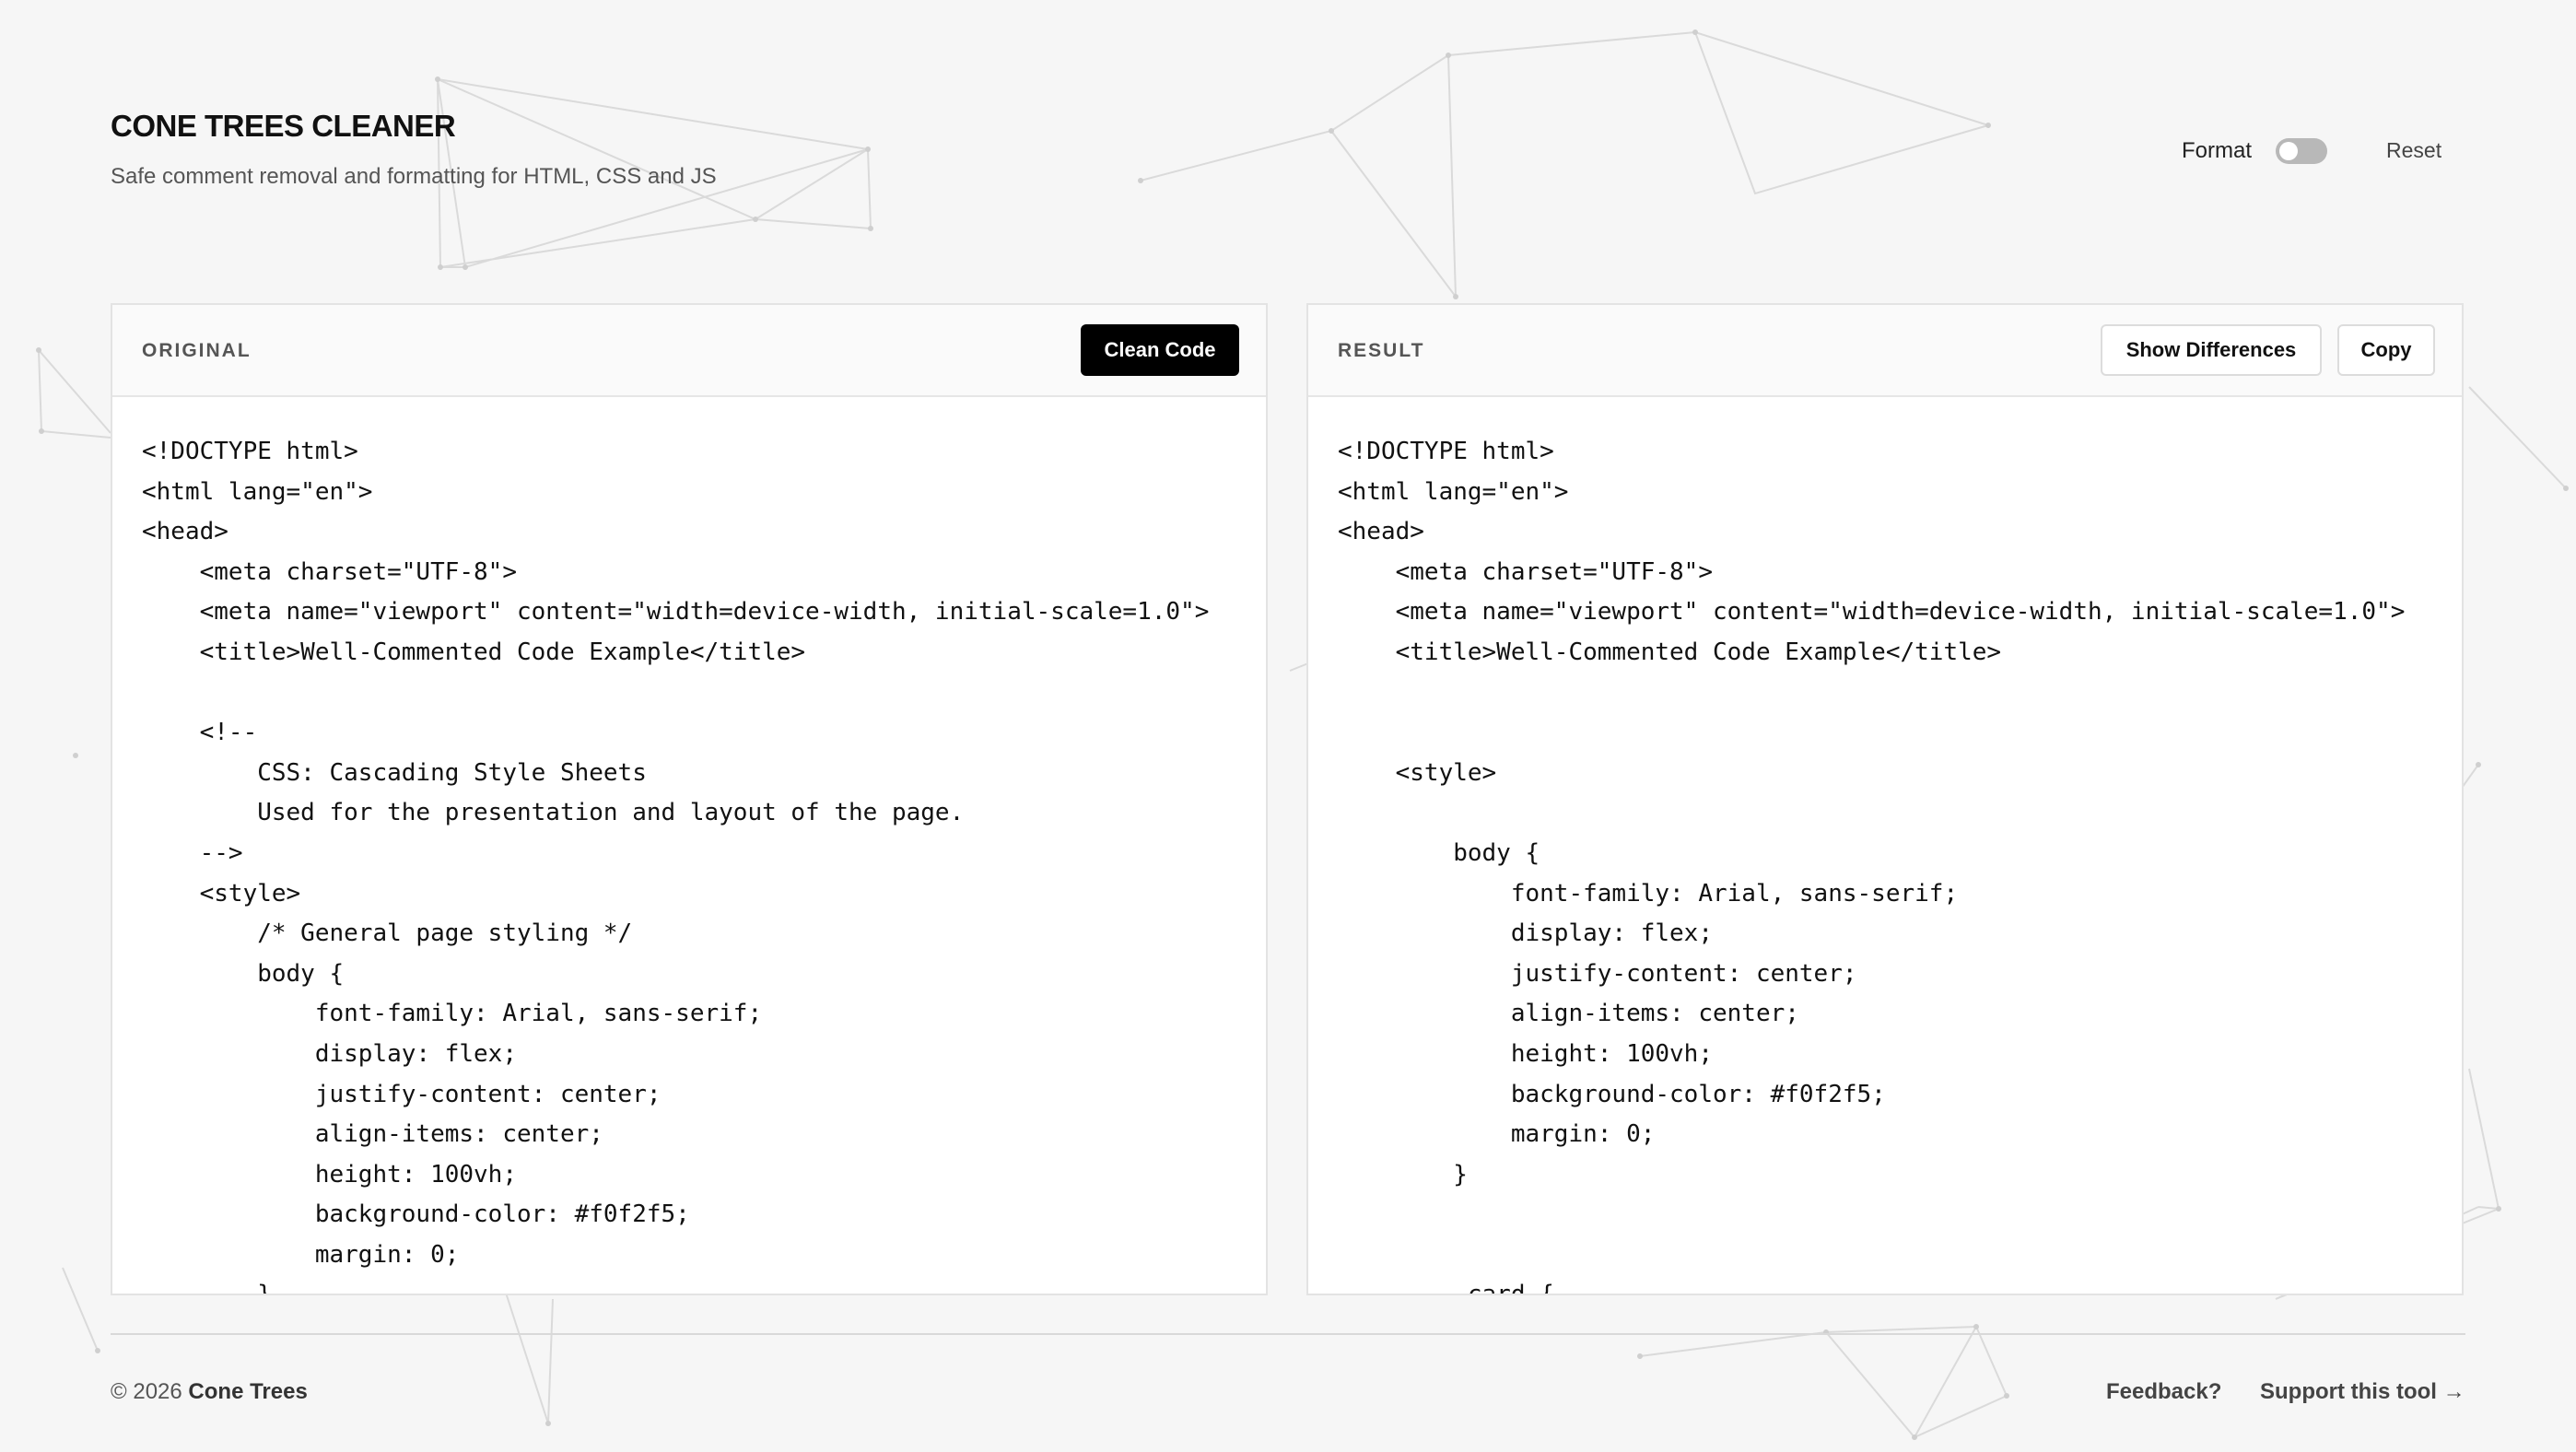  Describe the element at coordinates (1288, 1334) in the screenshot. I see `footer-divider` at that location.